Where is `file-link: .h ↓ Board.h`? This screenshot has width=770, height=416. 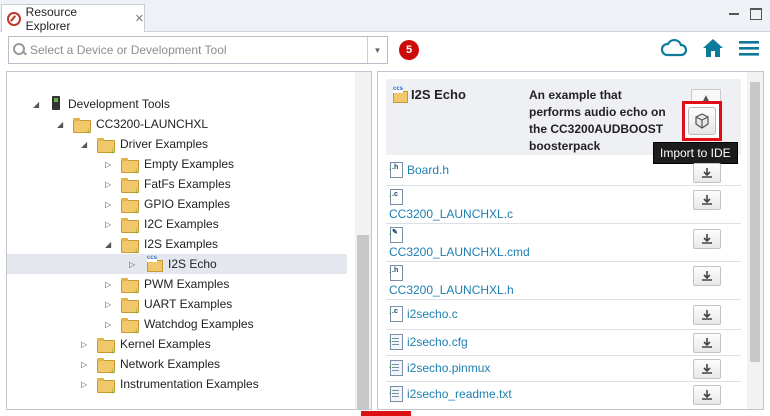 file-link: .h ↓ Board.h is located at coordinates (418, 170).